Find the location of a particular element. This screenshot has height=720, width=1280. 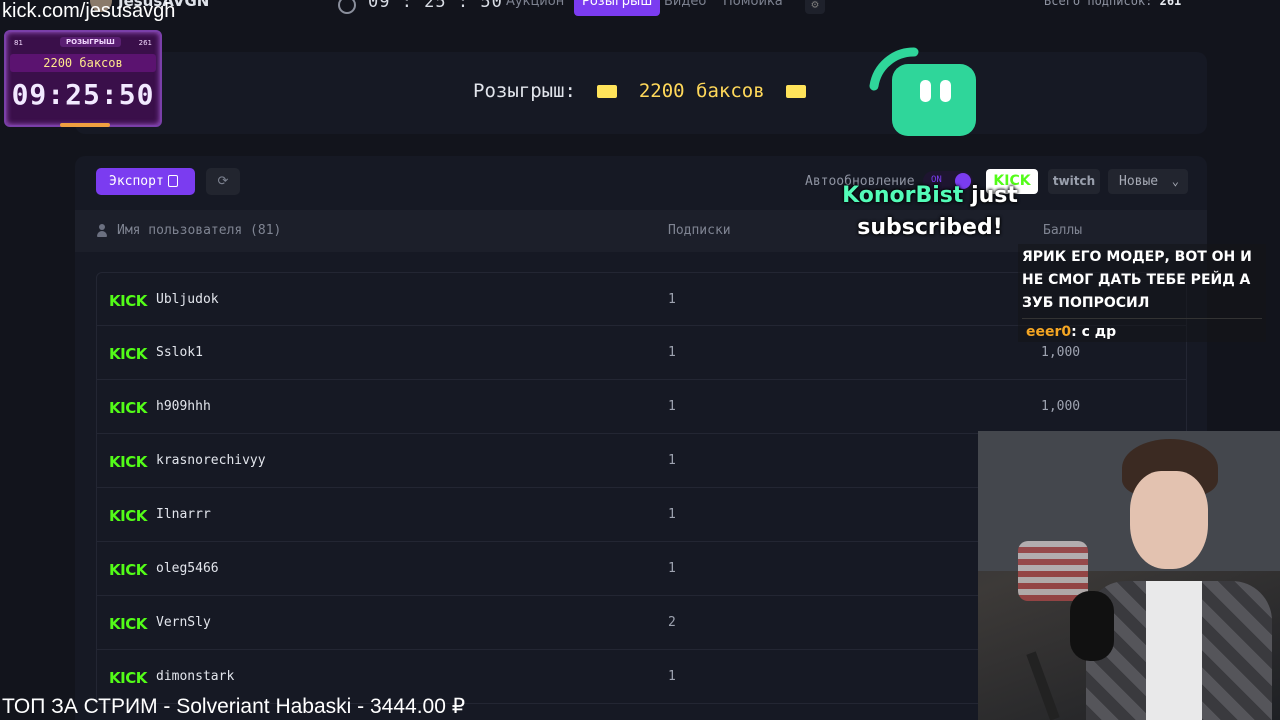

row-username: Sslok1 is located at coordinates (179, 352).